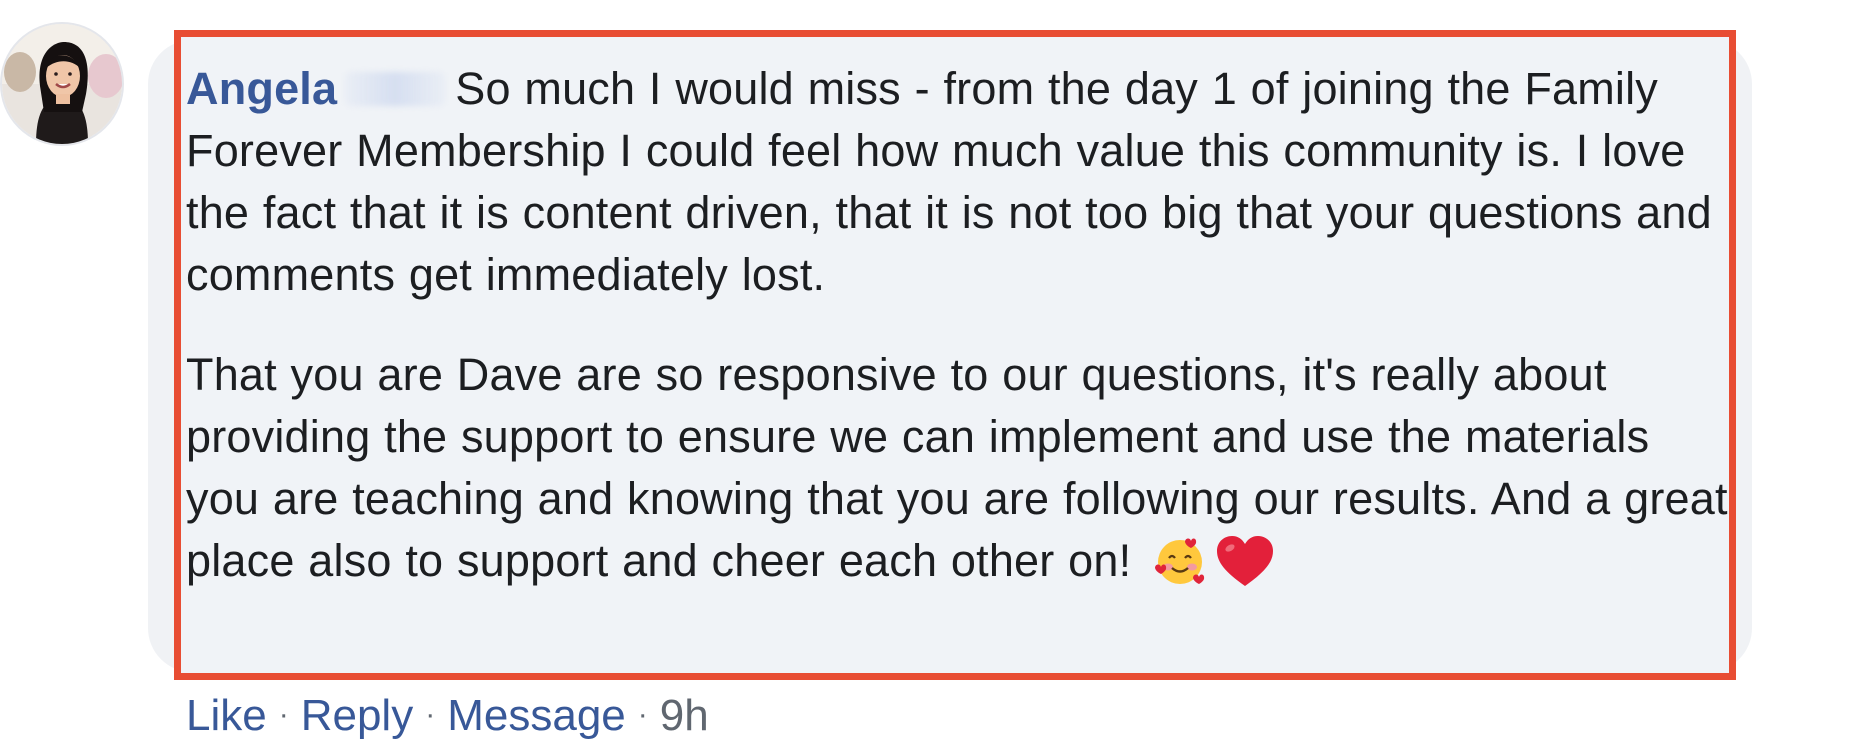 Image resolution: width=1858 pixels, height=754 pixels. Describe the element at coordinates (357, 715) in the screenshot. I see `reply-link: Reply` at that location.